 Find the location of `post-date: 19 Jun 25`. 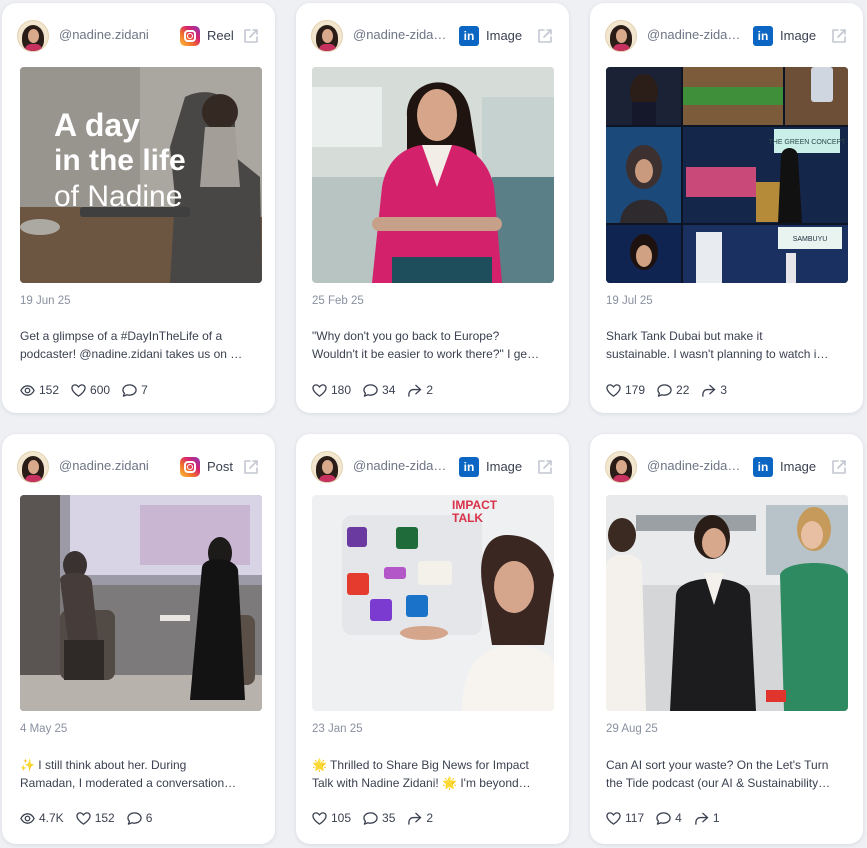

post-date: 19 Jun 25 is located at coordinates (45, 301).